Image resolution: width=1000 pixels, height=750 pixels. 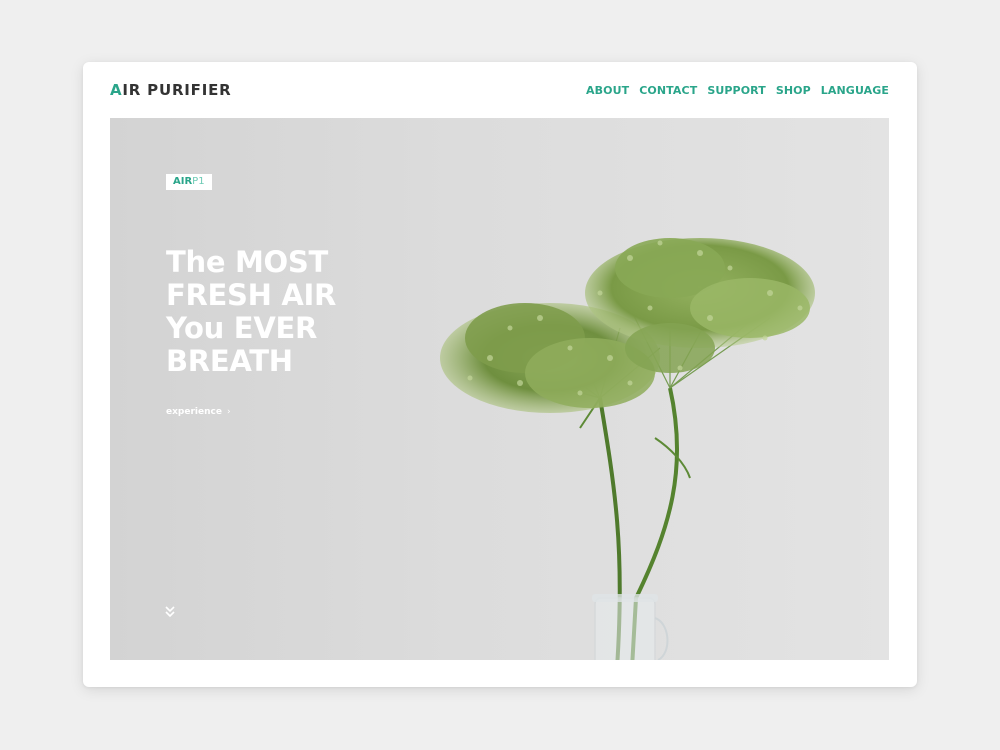 What do you see at coordinates (607, 91) in the screenshot?
I see `nav-about: ABOUT` at bounding box center [607, 91].